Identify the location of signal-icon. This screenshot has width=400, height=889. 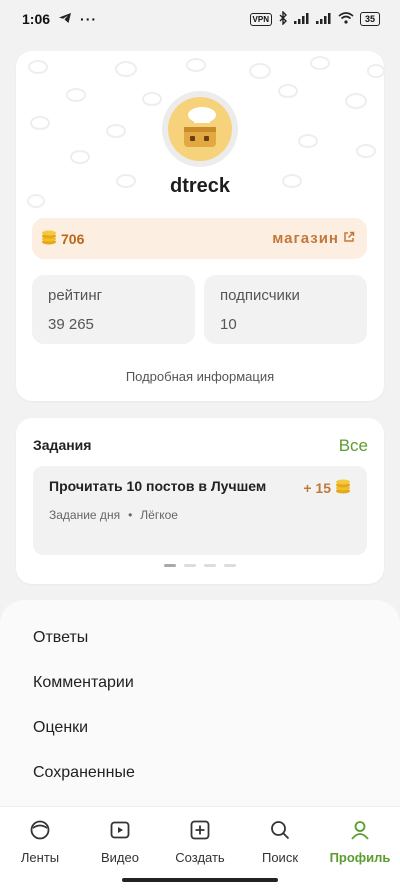
(301, 19).